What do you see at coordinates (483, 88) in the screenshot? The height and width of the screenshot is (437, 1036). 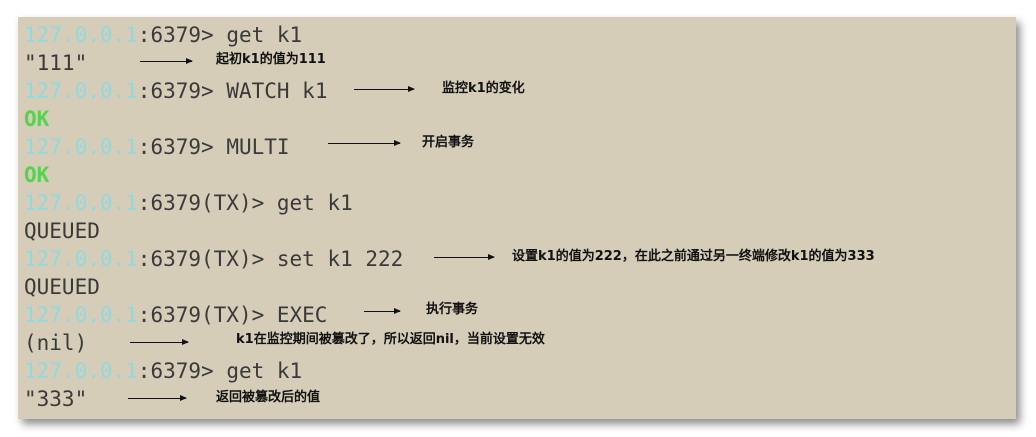 I see `annotation-note: 监控k1的变化` at bounding box center [483, 88].